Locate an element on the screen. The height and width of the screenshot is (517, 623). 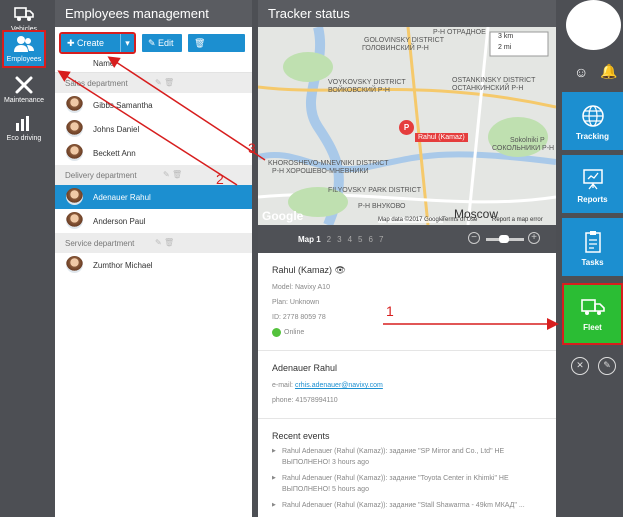
email-link: crhis.adenauer@navixy.com is located at coordinates (339, 385).